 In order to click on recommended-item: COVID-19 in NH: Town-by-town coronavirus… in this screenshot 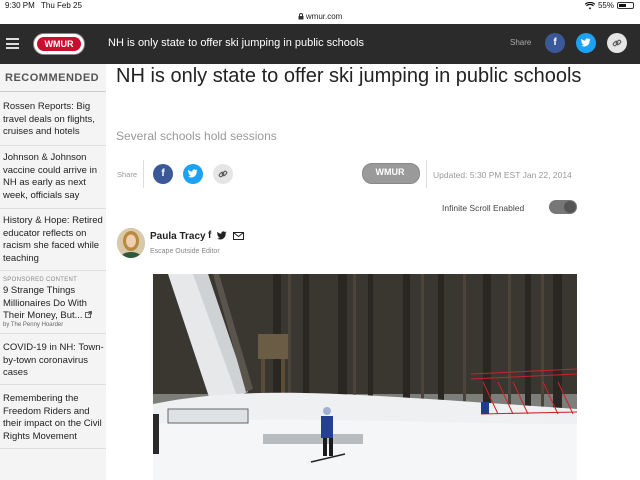, I will do `click(54, 361)`.